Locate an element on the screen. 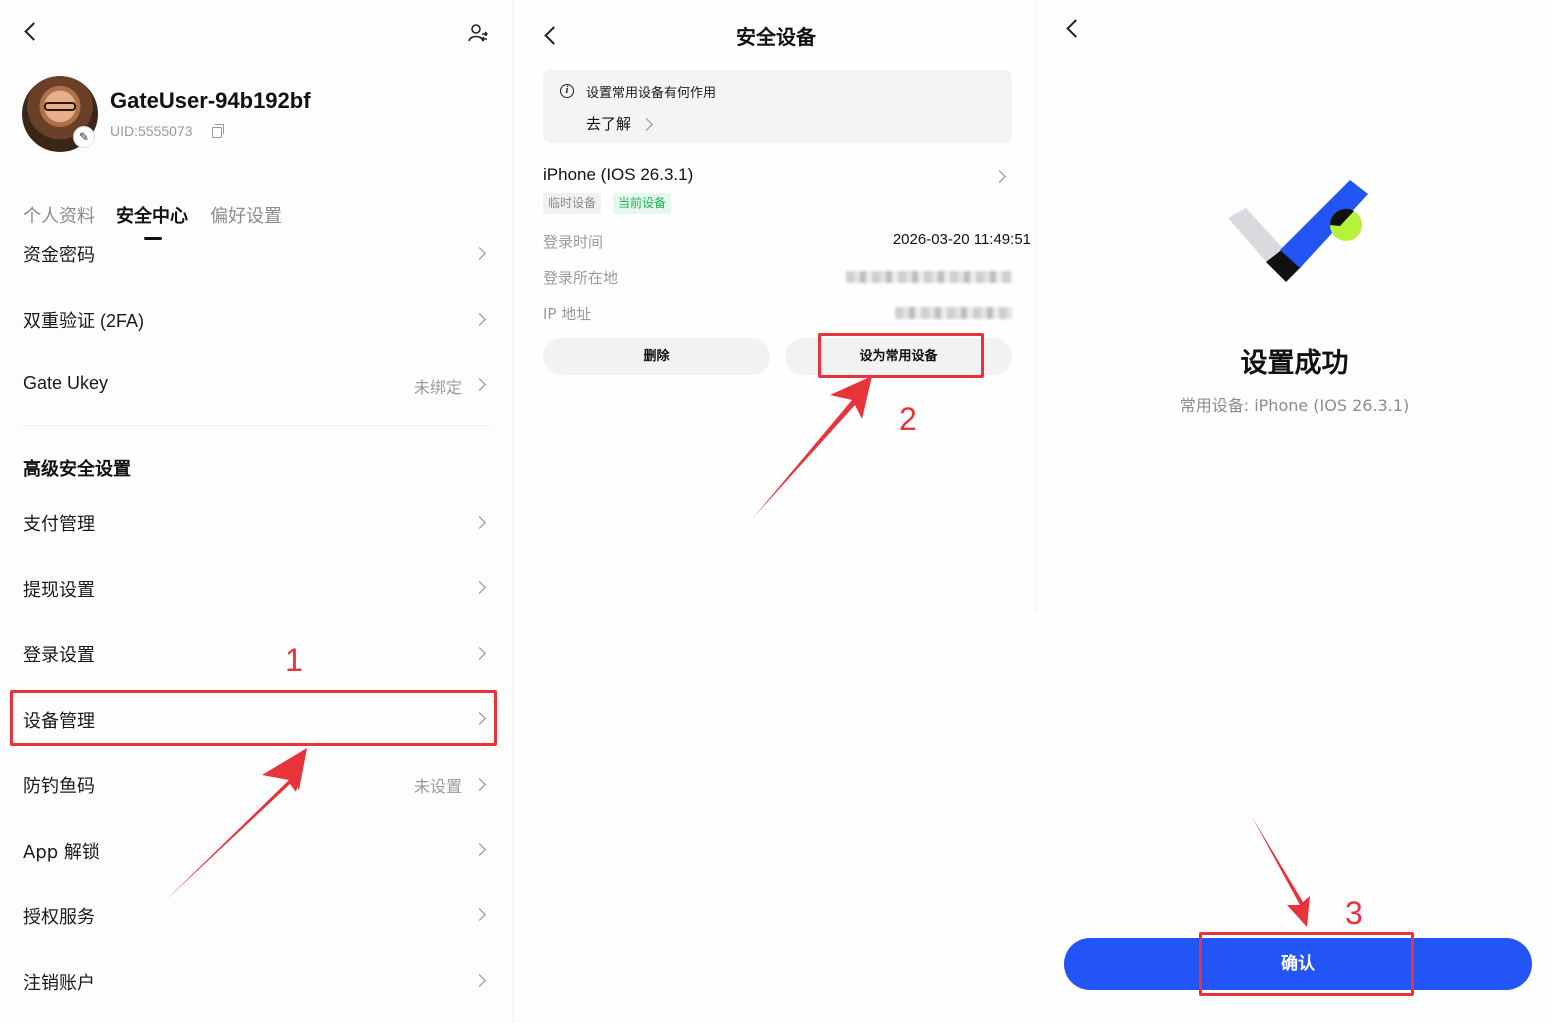 The width and height of the screenshot is (1553, 1023). row-antiphishing-value: 未设置 is located at coordinates (438, 786).